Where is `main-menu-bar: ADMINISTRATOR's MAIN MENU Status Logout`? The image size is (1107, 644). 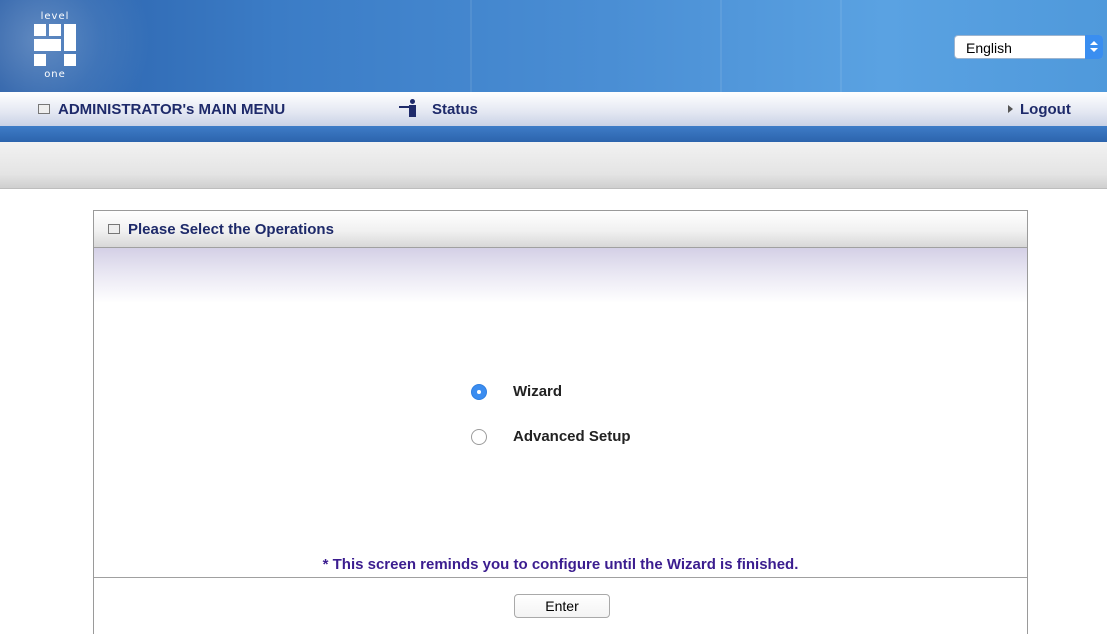
main-menu-bar: ADMINISTRATOR's MAIN MENU Status Logout is located at coordinates (553, 117).